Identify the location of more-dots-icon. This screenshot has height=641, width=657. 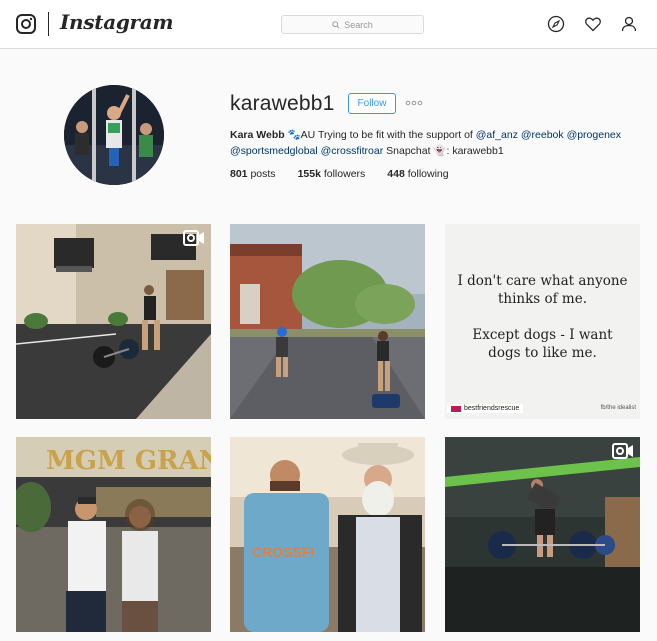
(414, 103).